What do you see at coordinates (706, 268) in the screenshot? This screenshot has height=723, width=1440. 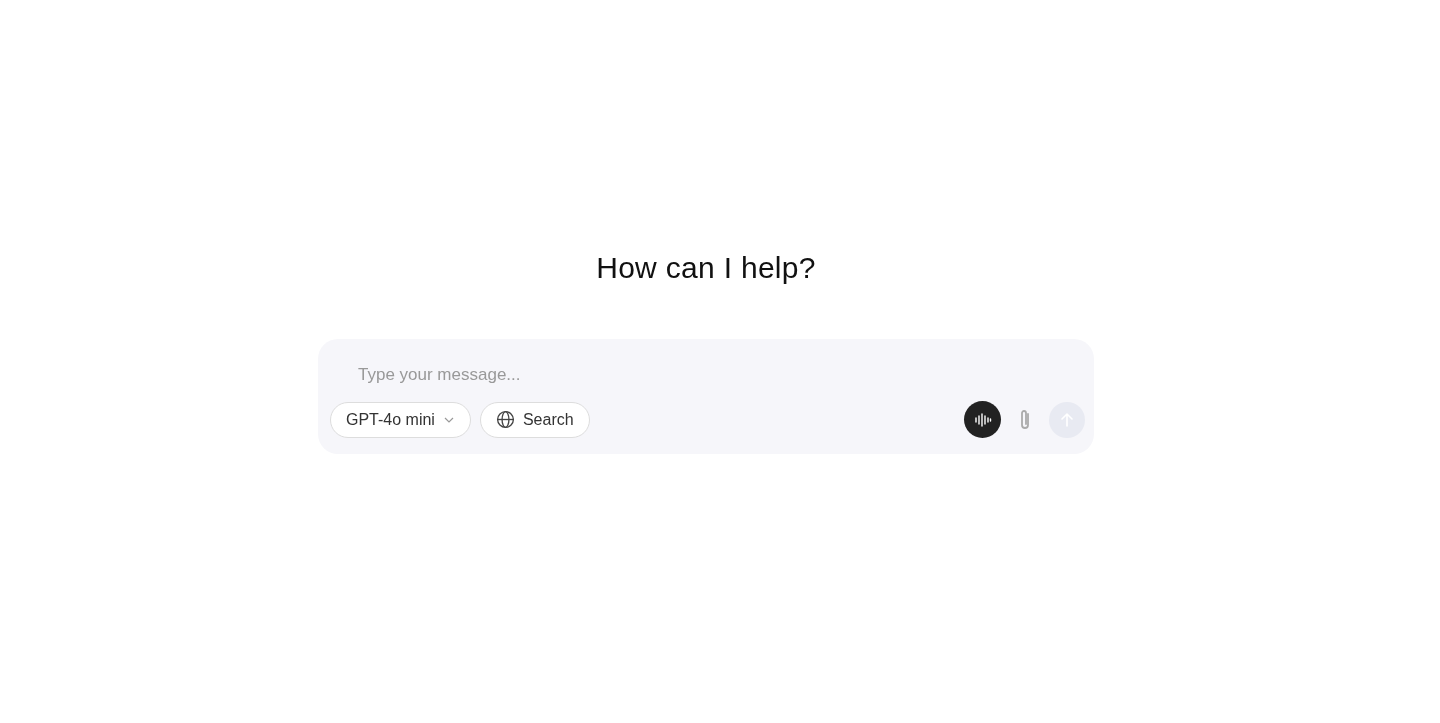 I see `heading: How can I help?` at bounding box center [706, 268].